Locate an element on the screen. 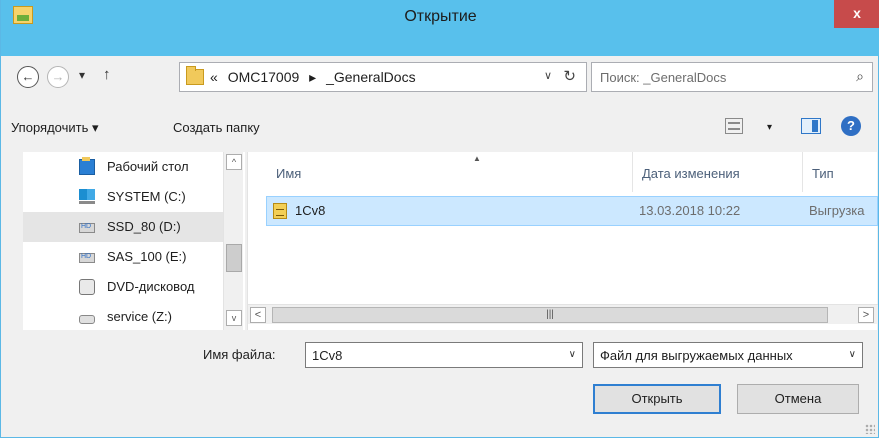 The image size is (879, 438). scroll-up-icon: ^ is located at coordinates (234, 162).